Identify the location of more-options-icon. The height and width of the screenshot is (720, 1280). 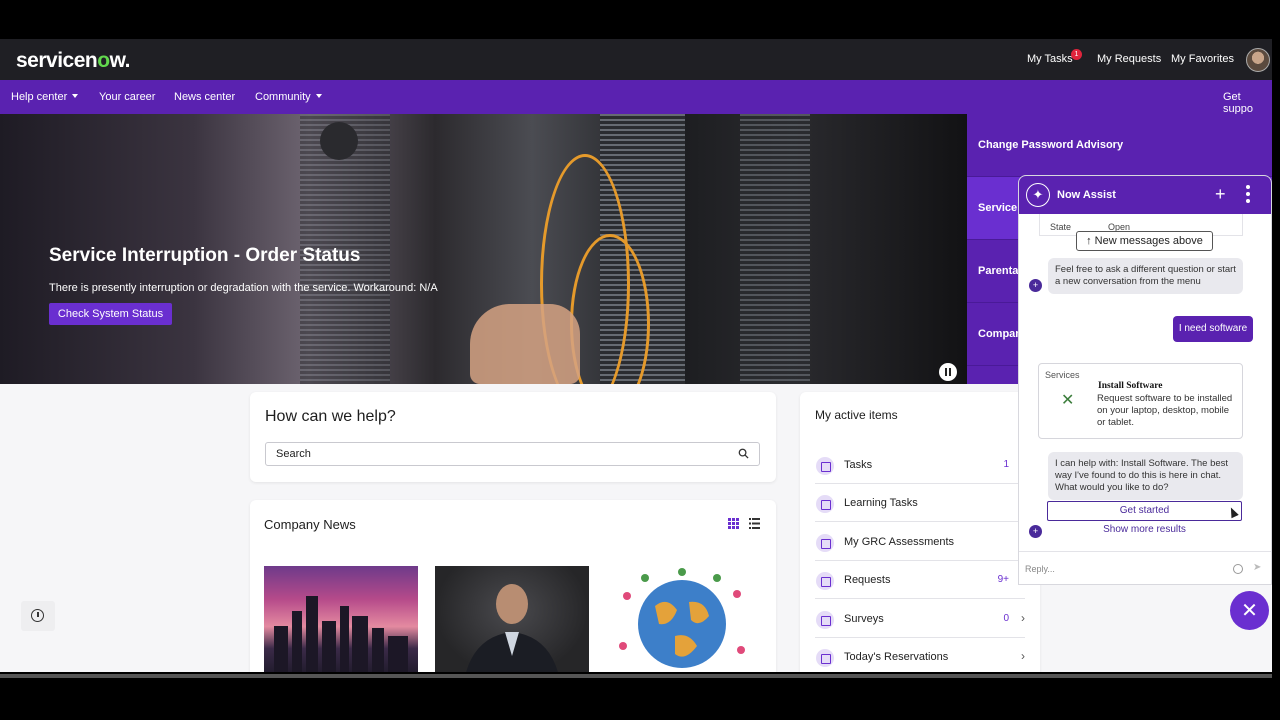
(1248, 194).